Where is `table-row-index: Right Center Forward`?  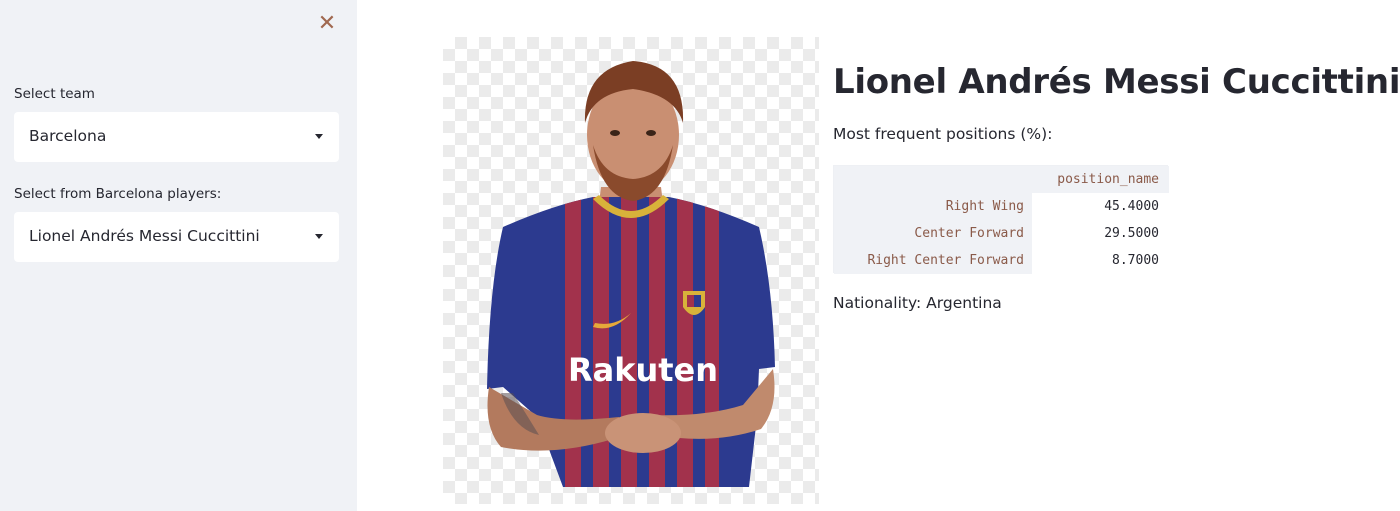 table-row-index: Right Center Forward is located at coordinates (933, 260).